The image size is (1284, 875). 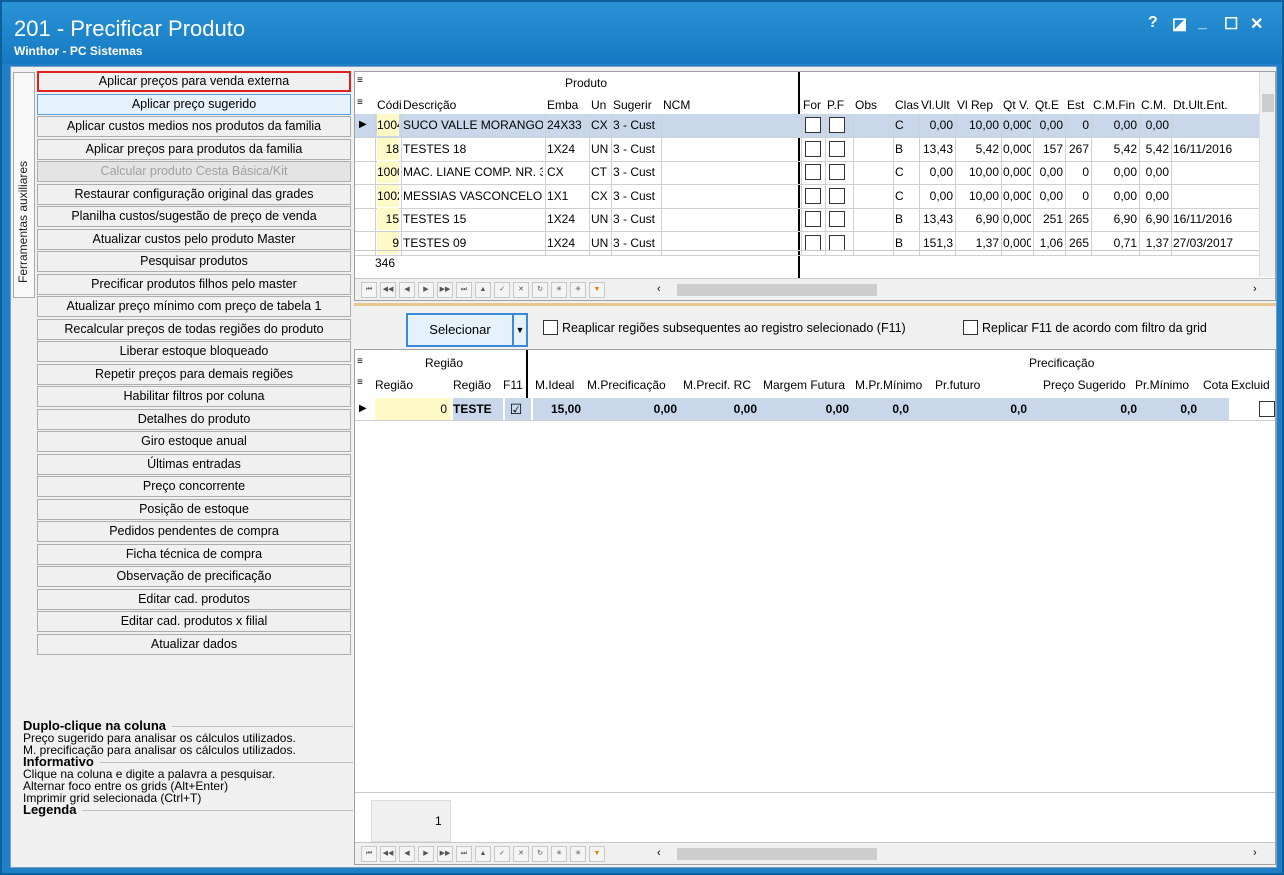 I want to click on column-header: P.F, so click(x=841, y=105).